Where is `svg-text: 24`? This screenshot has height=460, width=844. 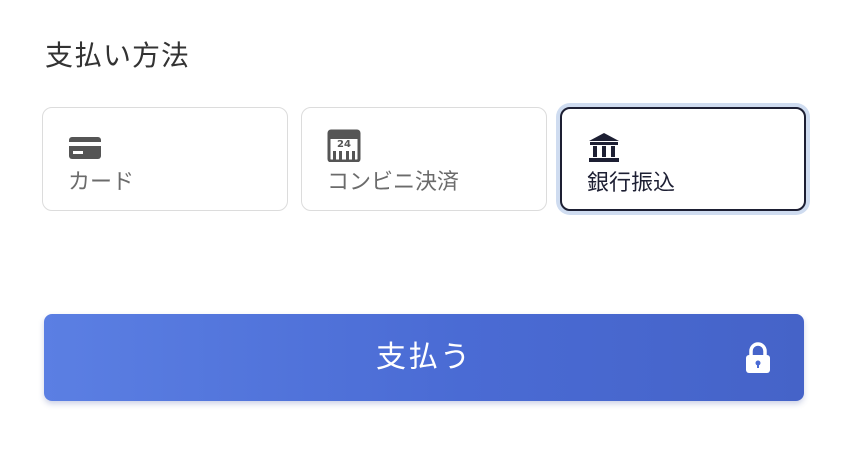
svg-text: 24 is located at coordinates (344, 144).